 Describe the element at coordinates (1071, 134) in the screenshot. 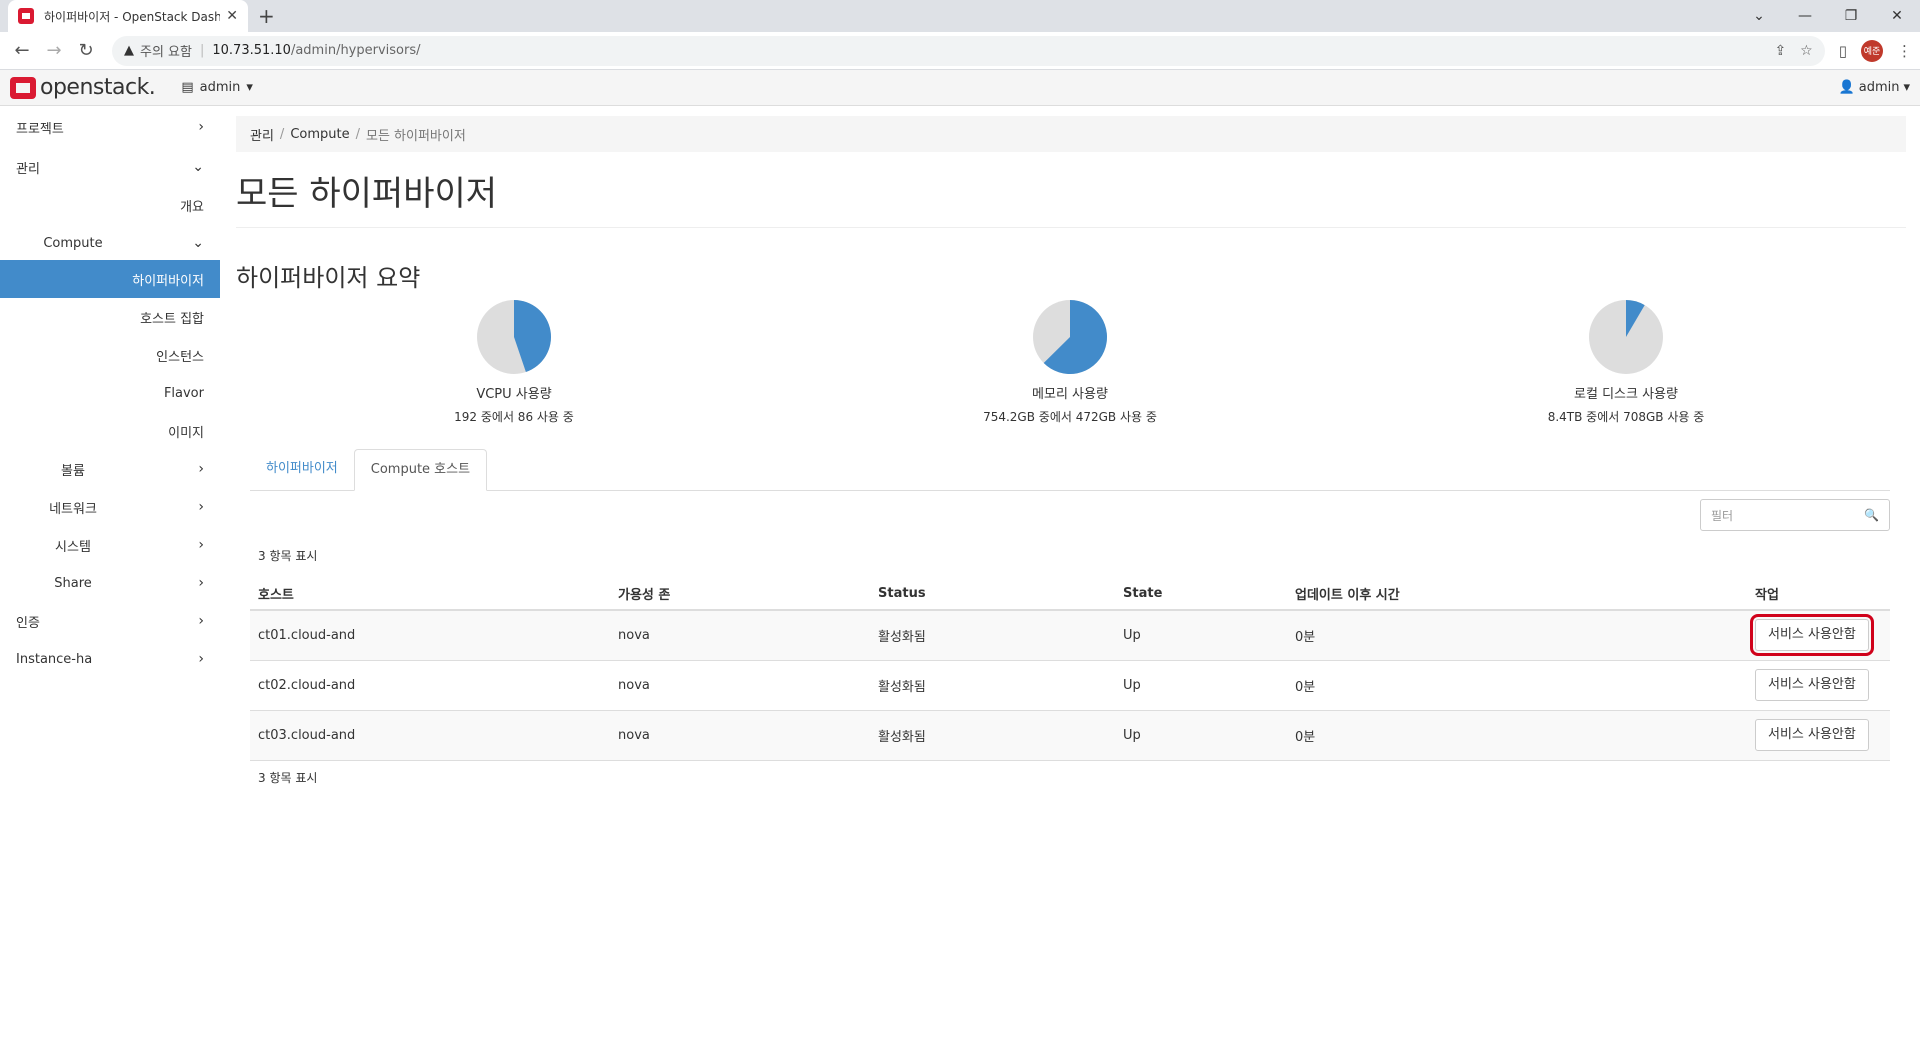

I see `breadcrumb: 관리 / Compute / 모든 하이퍼바이저` at that location.